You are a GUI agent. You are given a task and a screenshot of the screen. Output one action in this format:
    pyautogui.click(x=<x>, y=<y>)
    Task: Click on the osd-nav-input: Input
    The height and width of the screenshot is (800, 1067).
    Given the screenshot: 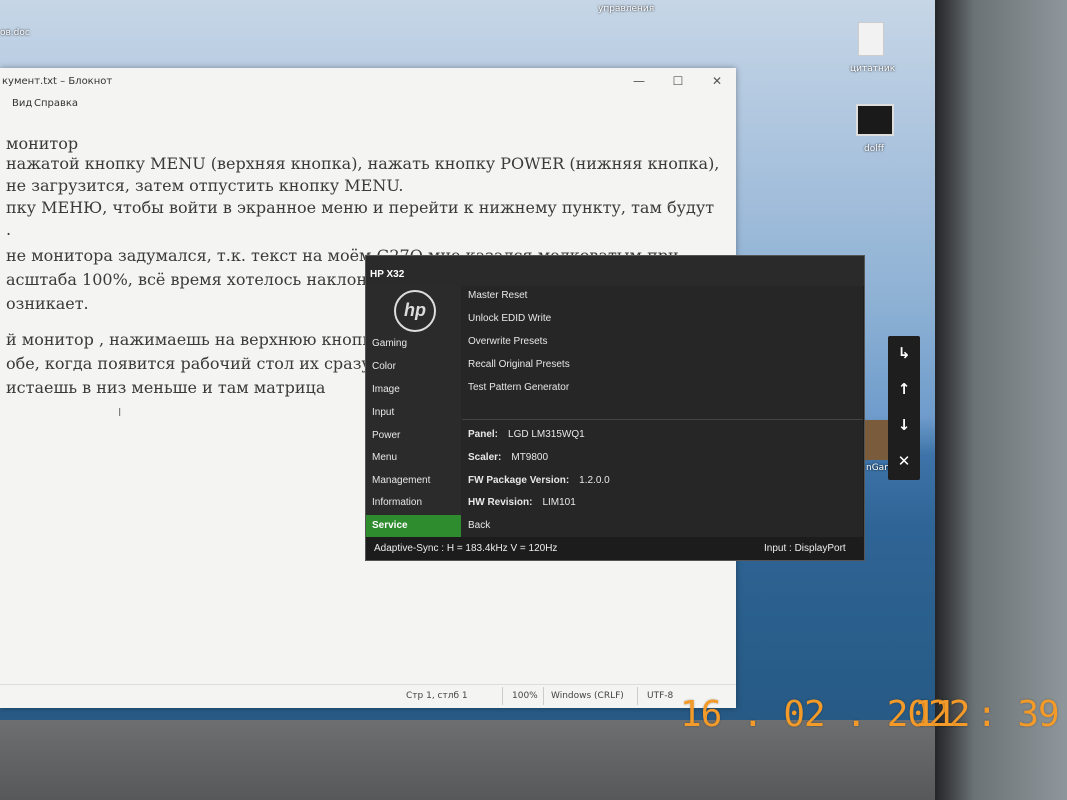 What is the action you would take?
    pyautogui.click(x=413, y=413)
    